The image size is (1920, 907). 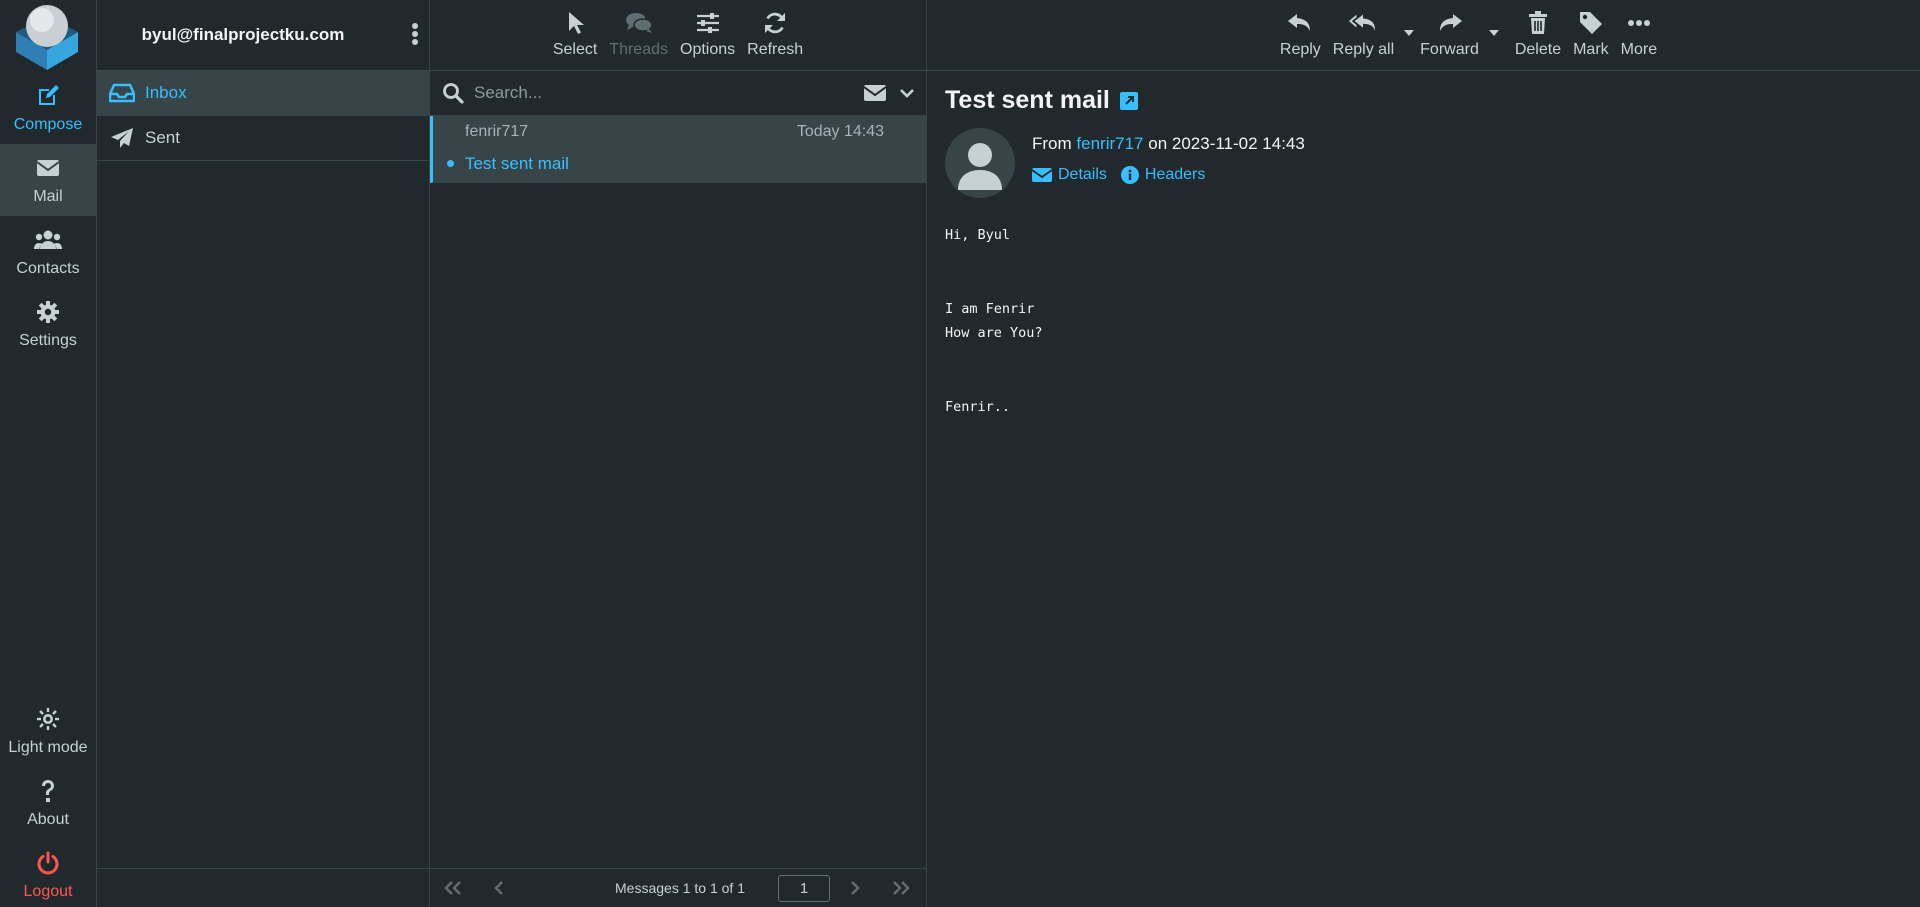 What do you see at coordinates (48, 340) in the screenshot?
I see `settings-label: Settings` at bounding box center [48, 340].